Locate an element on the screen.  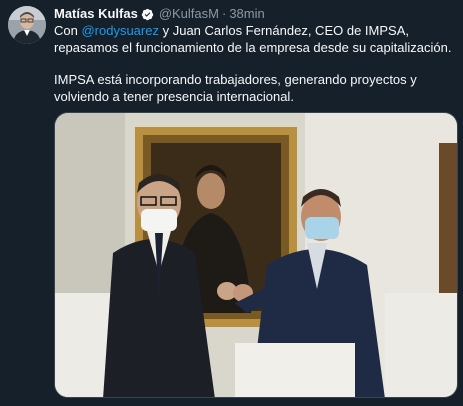
author-avatar is located at coordinates (27, 25).